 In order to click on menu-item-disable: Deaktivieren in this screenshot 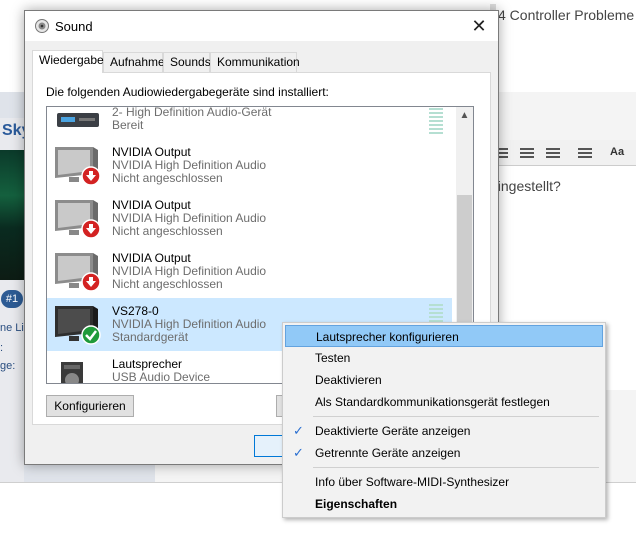, I will do `click(444, 380)`.